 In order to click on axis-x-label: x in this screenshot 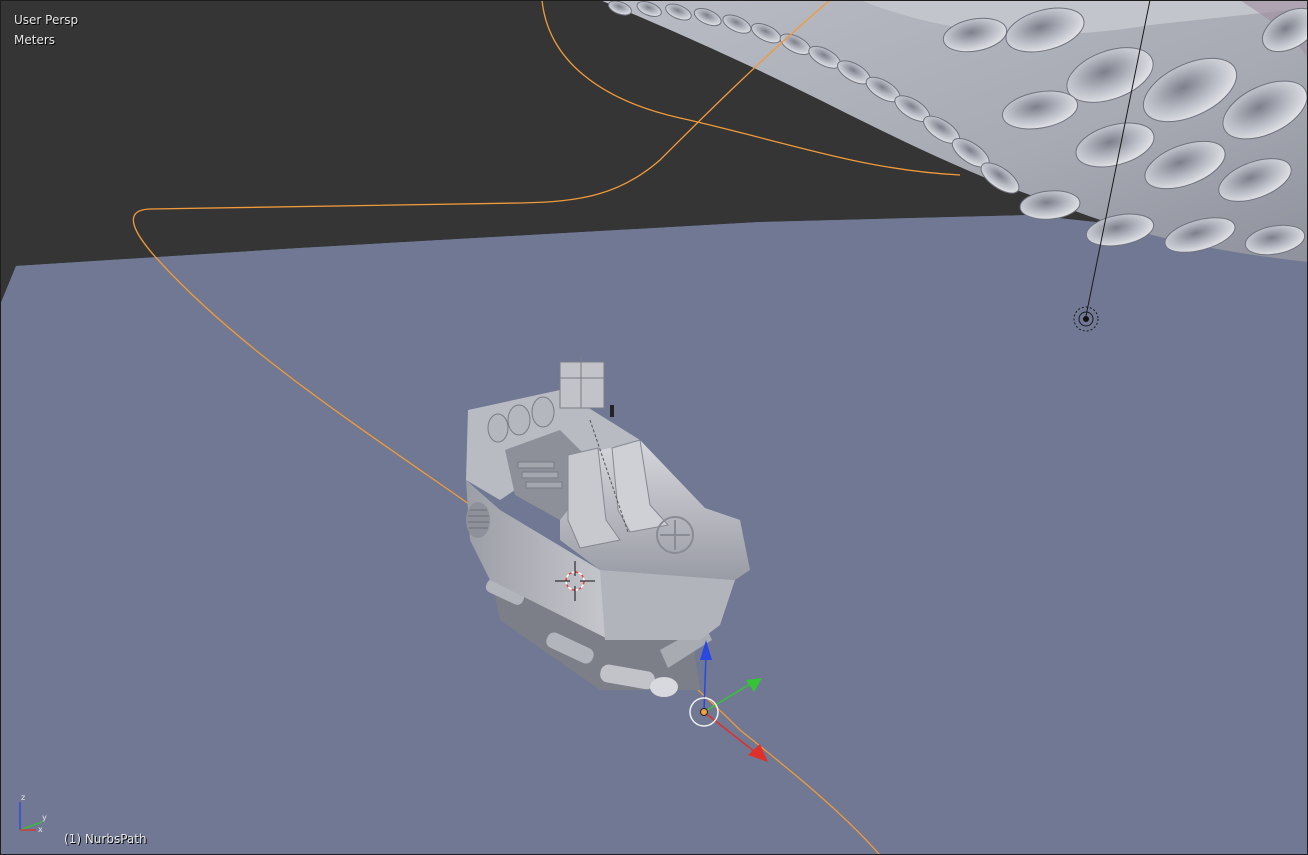, I will do `click(40, 829)`.